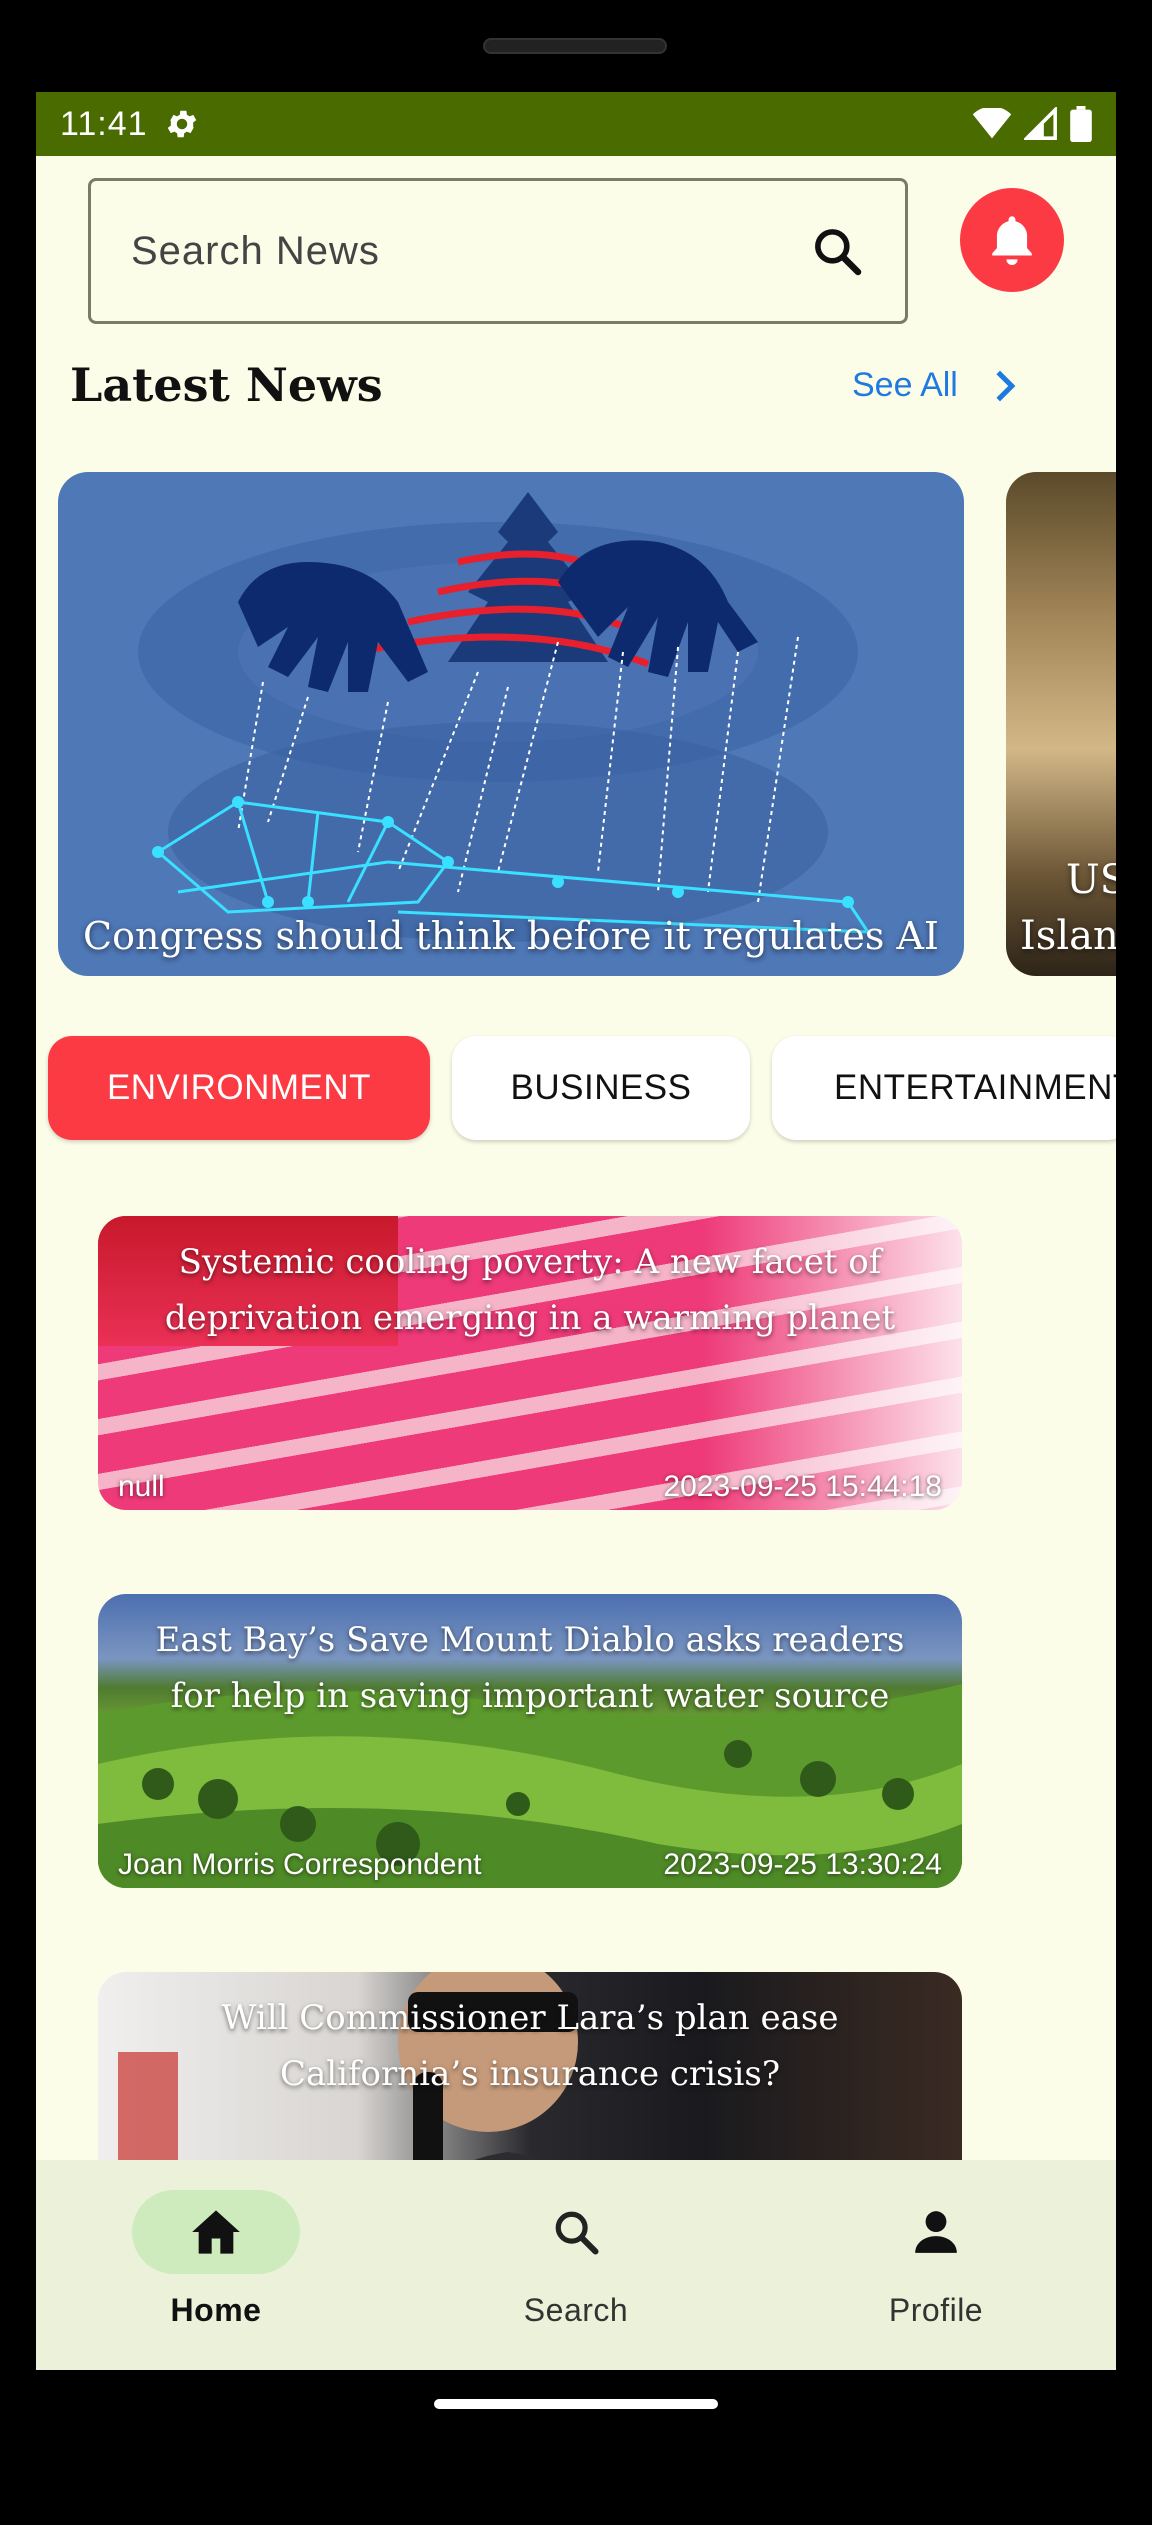  Describe the element at coordinates (802, 1486) in the screenshot. I see `news-date: 2023-09-25 15:44:18` at that location.